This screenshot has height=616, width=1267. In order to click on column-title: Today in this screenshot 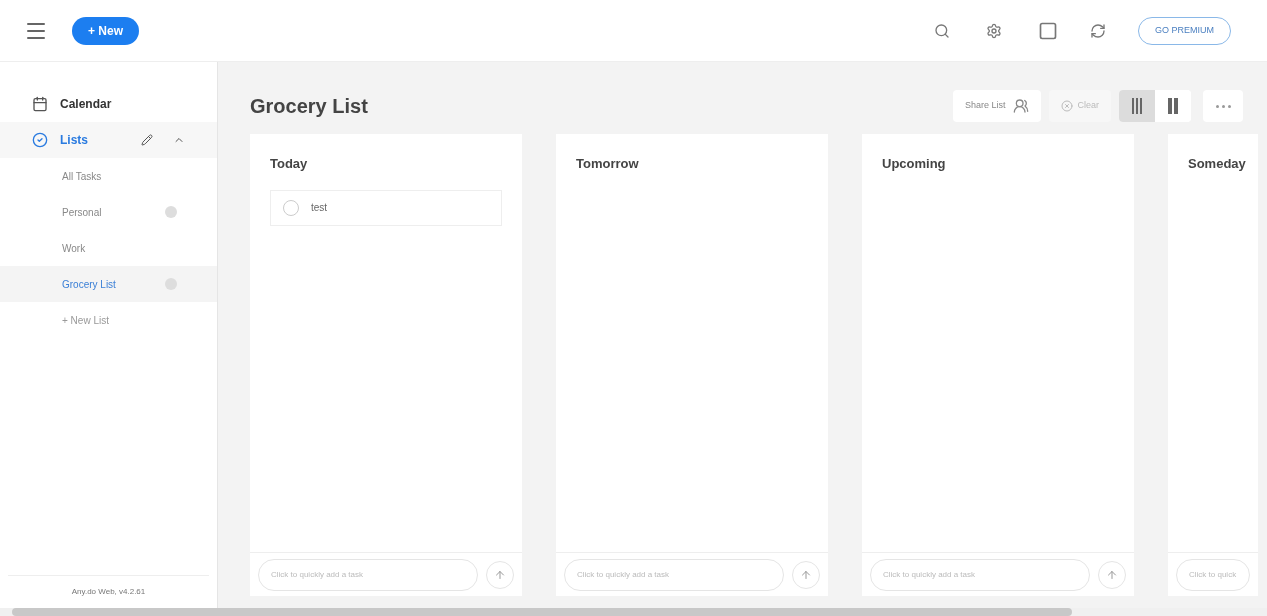, I will do `click(289, 164)`.